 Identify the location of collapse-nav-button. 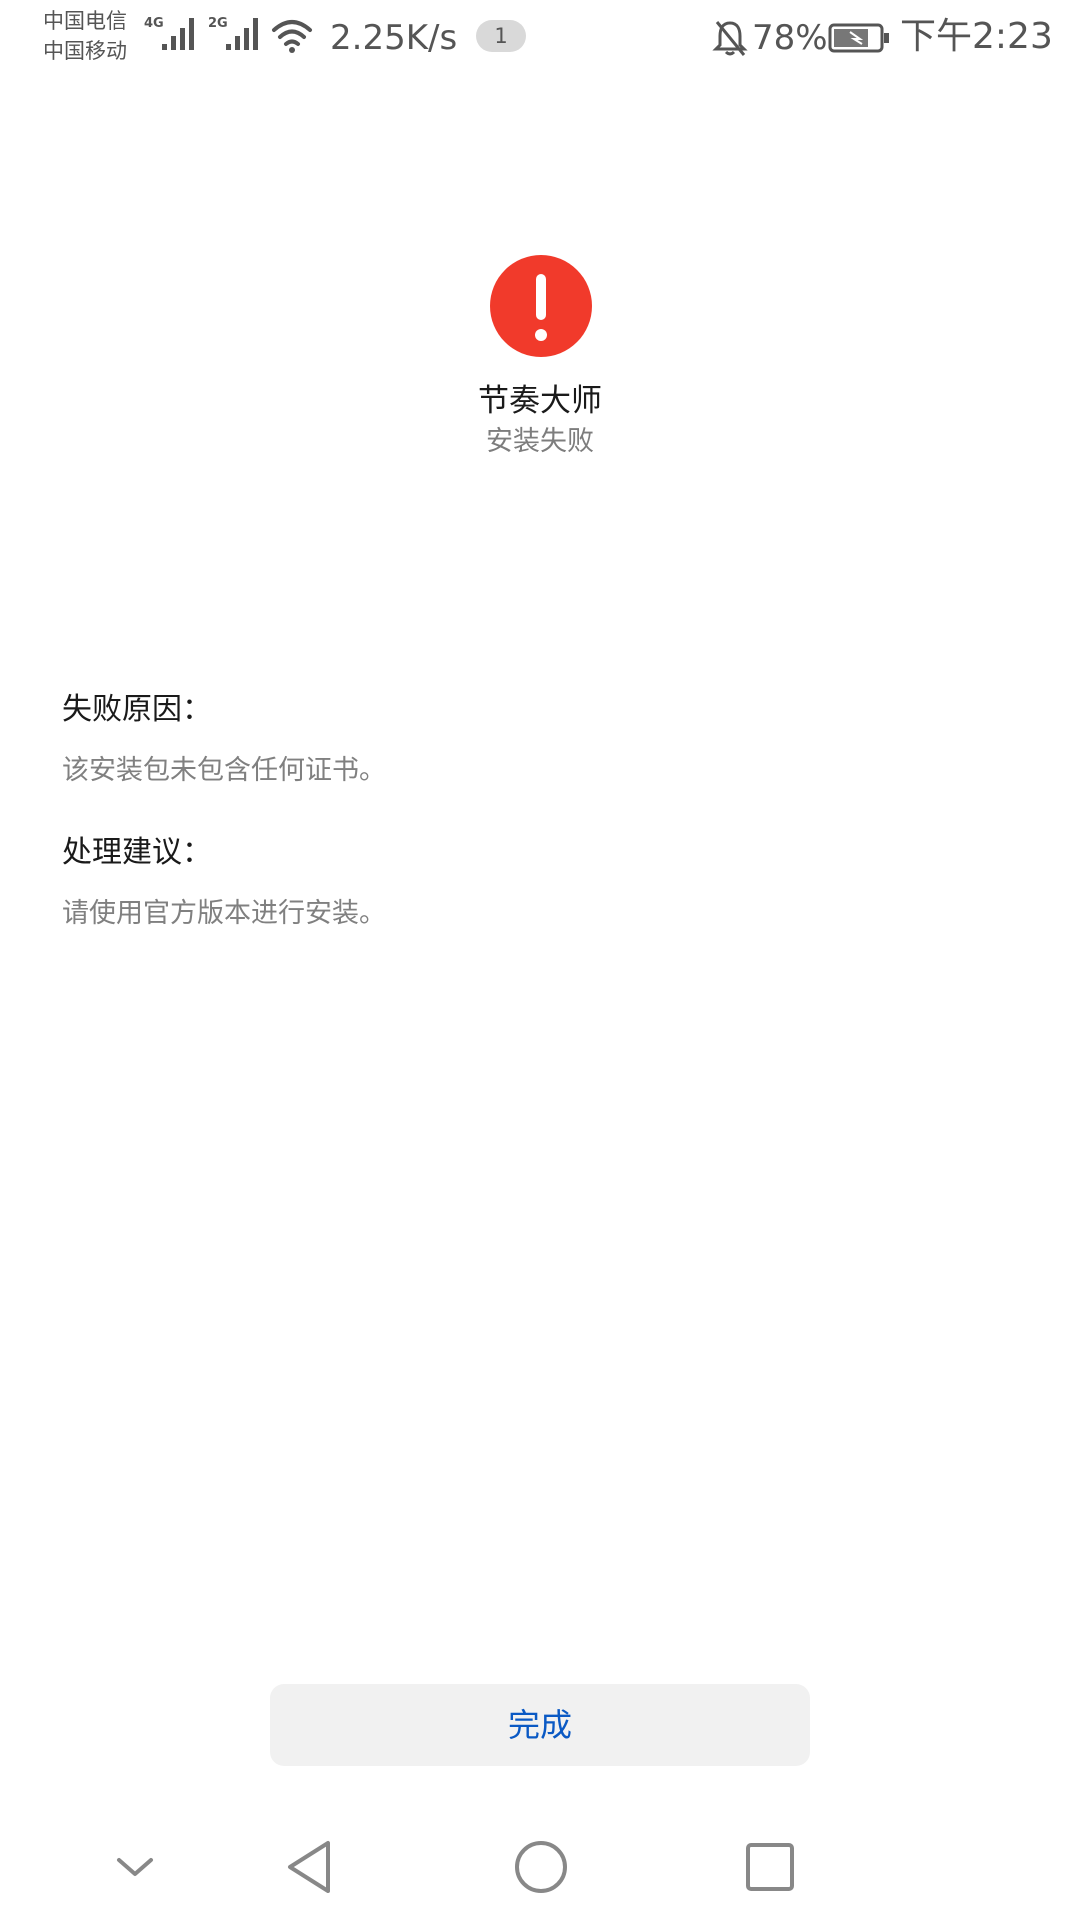
(135, 1867).